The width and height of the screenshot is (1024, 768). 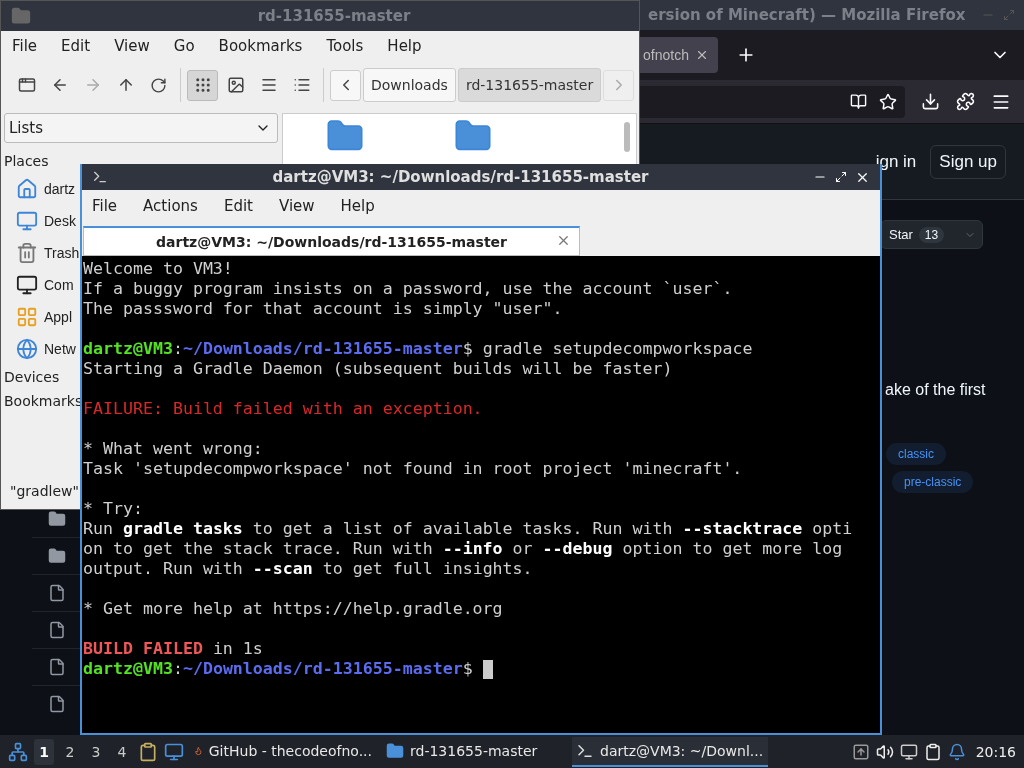 What do you see at coordinates (474, 751) in the screenshot?
I see `task-button: rd-131655-master` at bounding box center [474, 751].